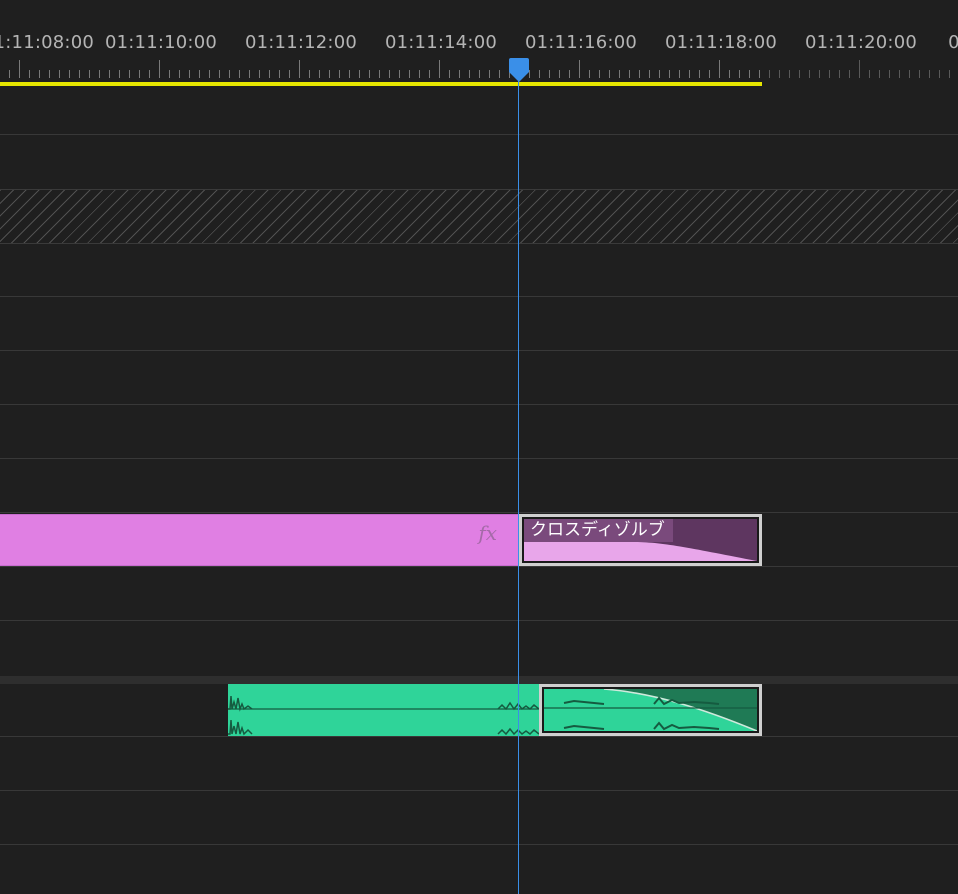 Image resolution: width=958 pixels, height=894 pixels. What do you see at coordinates (598, 530) in the screenshot?
I see `transition-label: クロスディゾルブ` at bounding box center [598, 530].